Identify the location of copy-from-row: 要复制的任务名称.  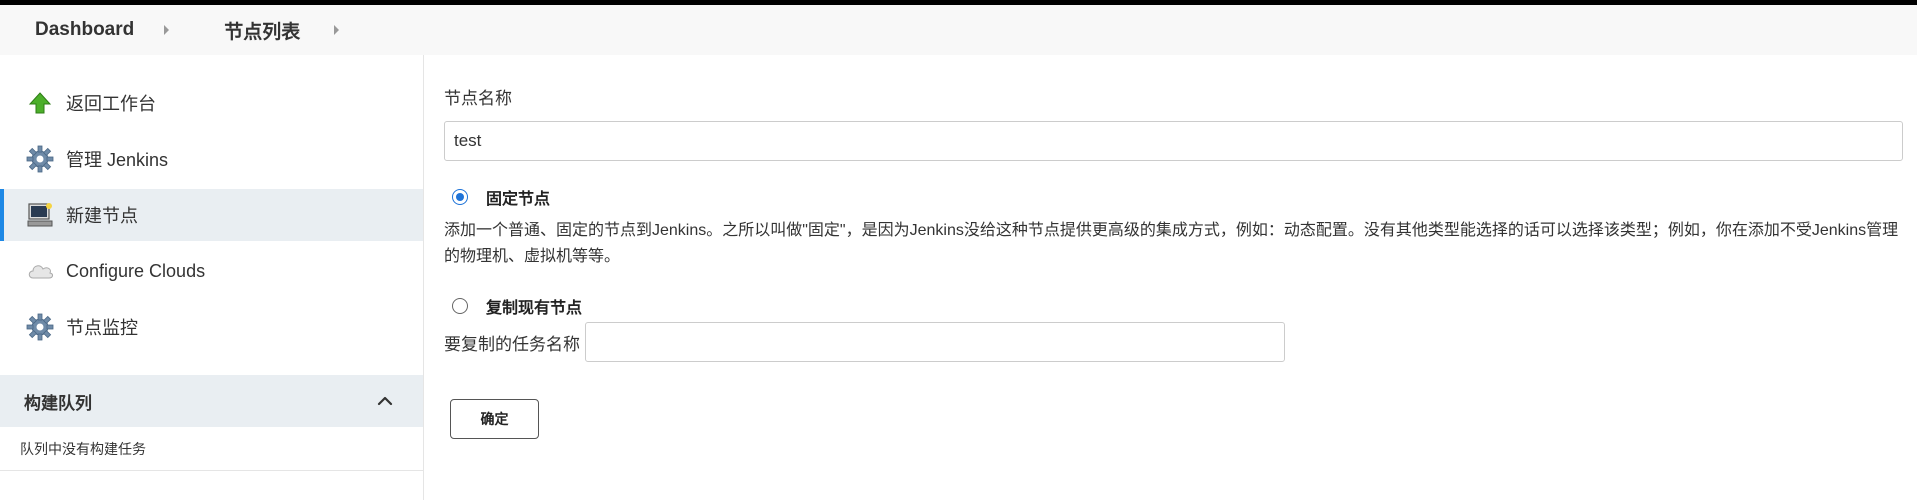
(1173, 342).